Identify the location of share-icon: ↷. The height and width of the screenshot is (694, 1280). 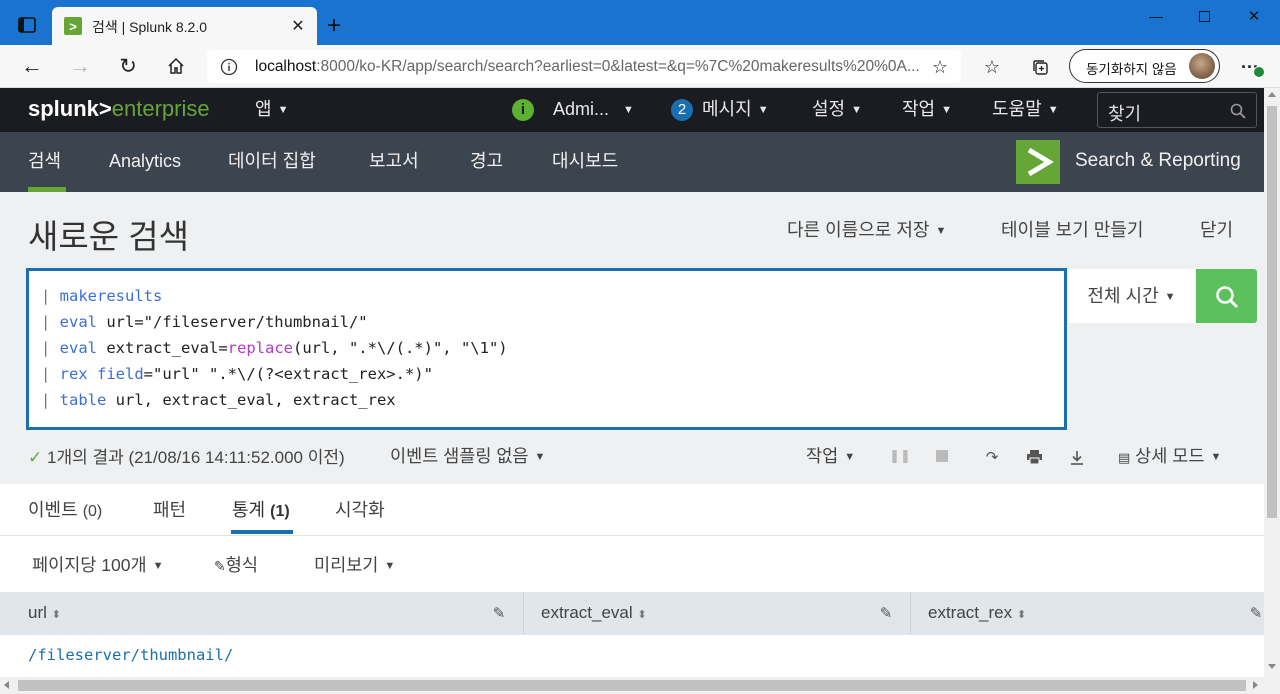
(992, 457).